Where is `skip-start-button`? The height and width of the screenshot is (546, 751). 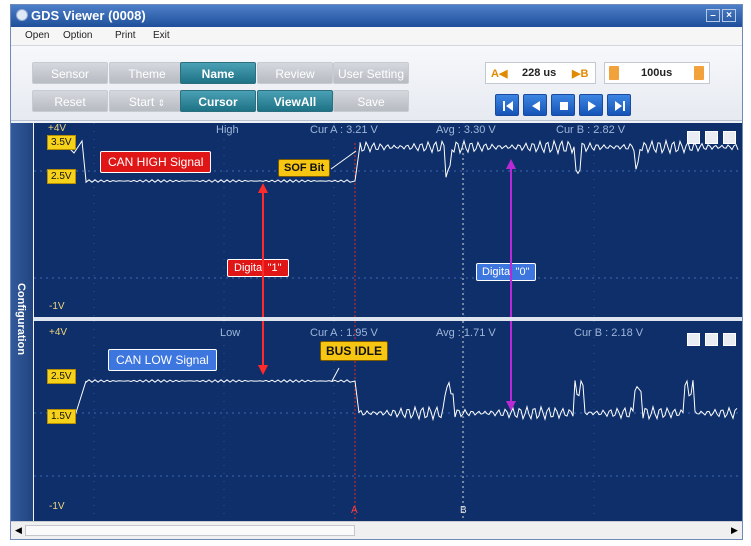
skip-start-button is located at coordinates (507, 105).